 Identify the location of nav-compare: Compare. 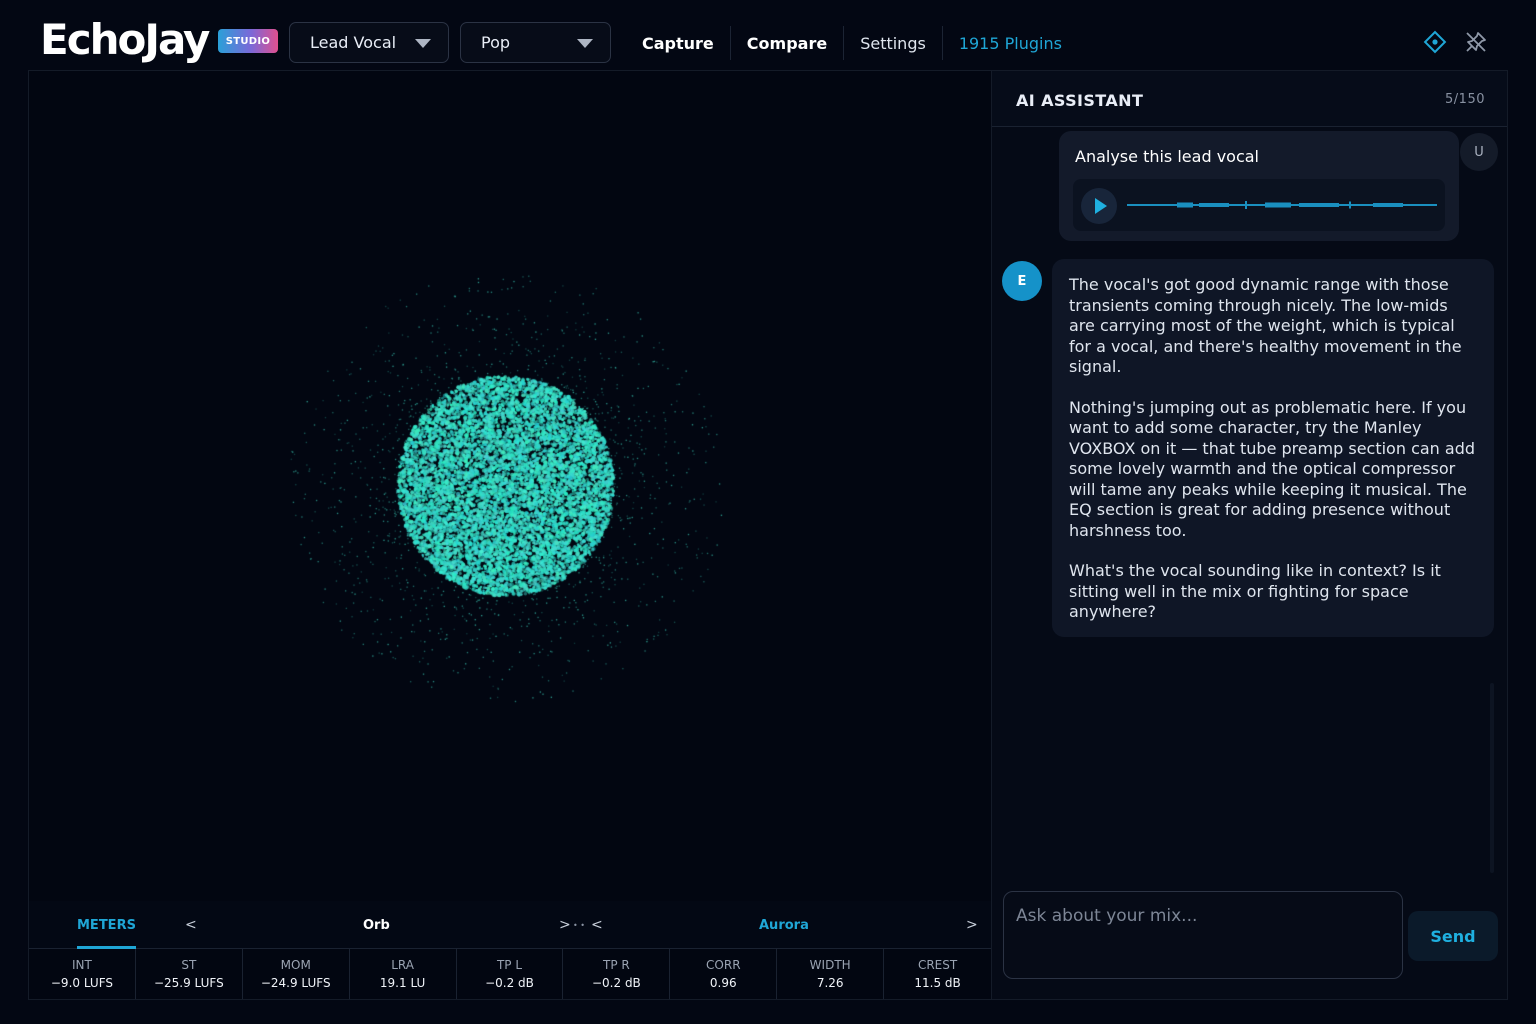
(786, 43).